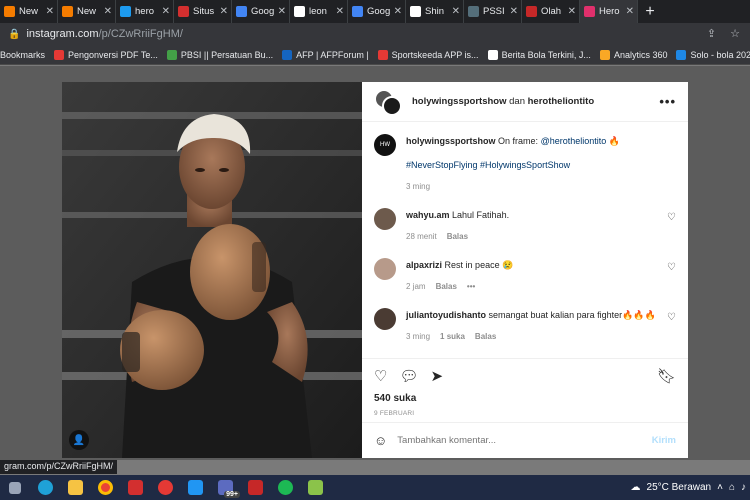  What do you see at coordinates (45, 487) in the screenshot?
I see `edge-icon` at bounding box center [45, 487].